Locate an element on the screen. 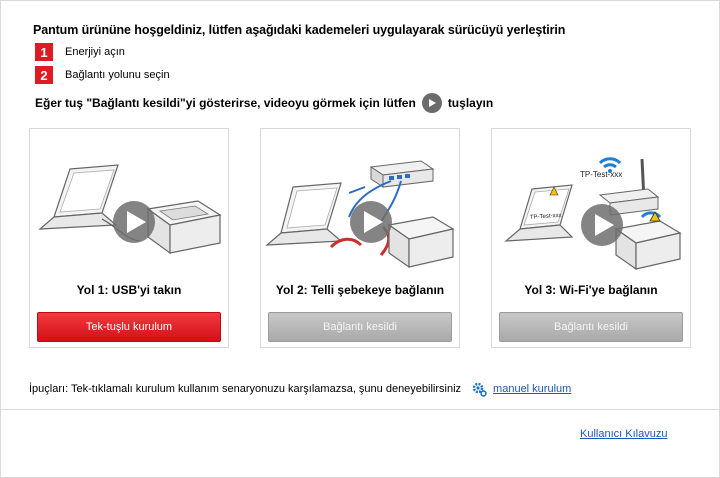 The width and height of the screenshot is (720, 478). step-1: 1 Enerjiyi açın is located at coordinates (80, 52).